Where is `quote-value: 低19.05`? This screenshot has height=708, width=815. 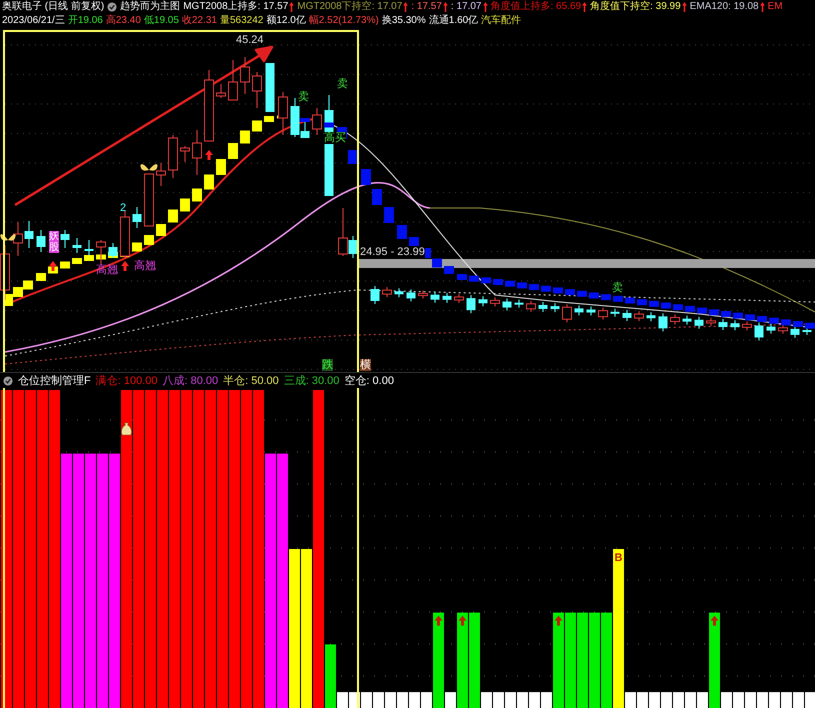 quote-value: 低19.05 is located at coordinates (161, 21).